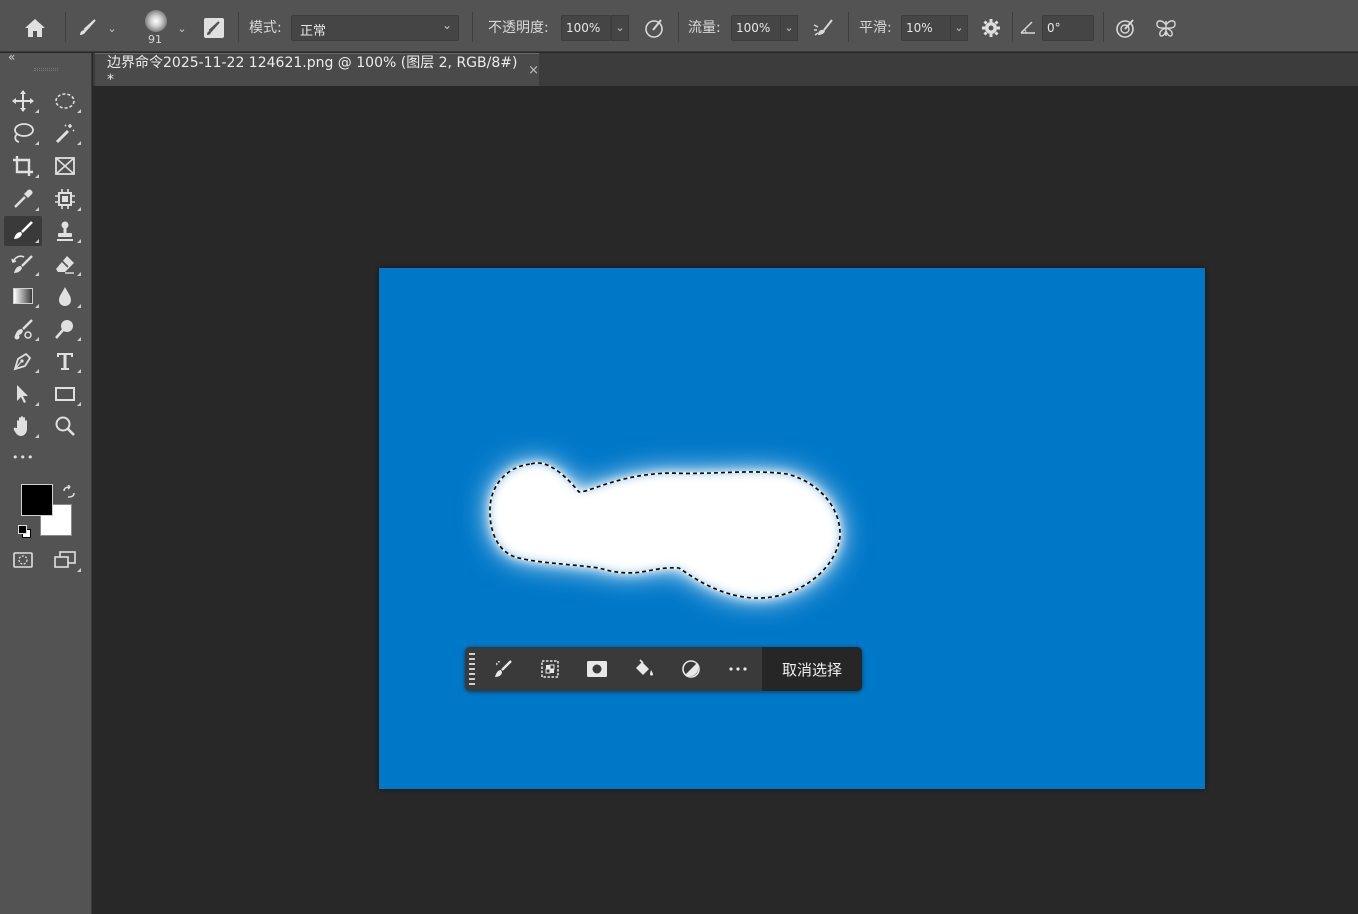 The width and height of the screenshot is (1358, 914). I want to click on tools-panel: « •••, so click(46, 482).